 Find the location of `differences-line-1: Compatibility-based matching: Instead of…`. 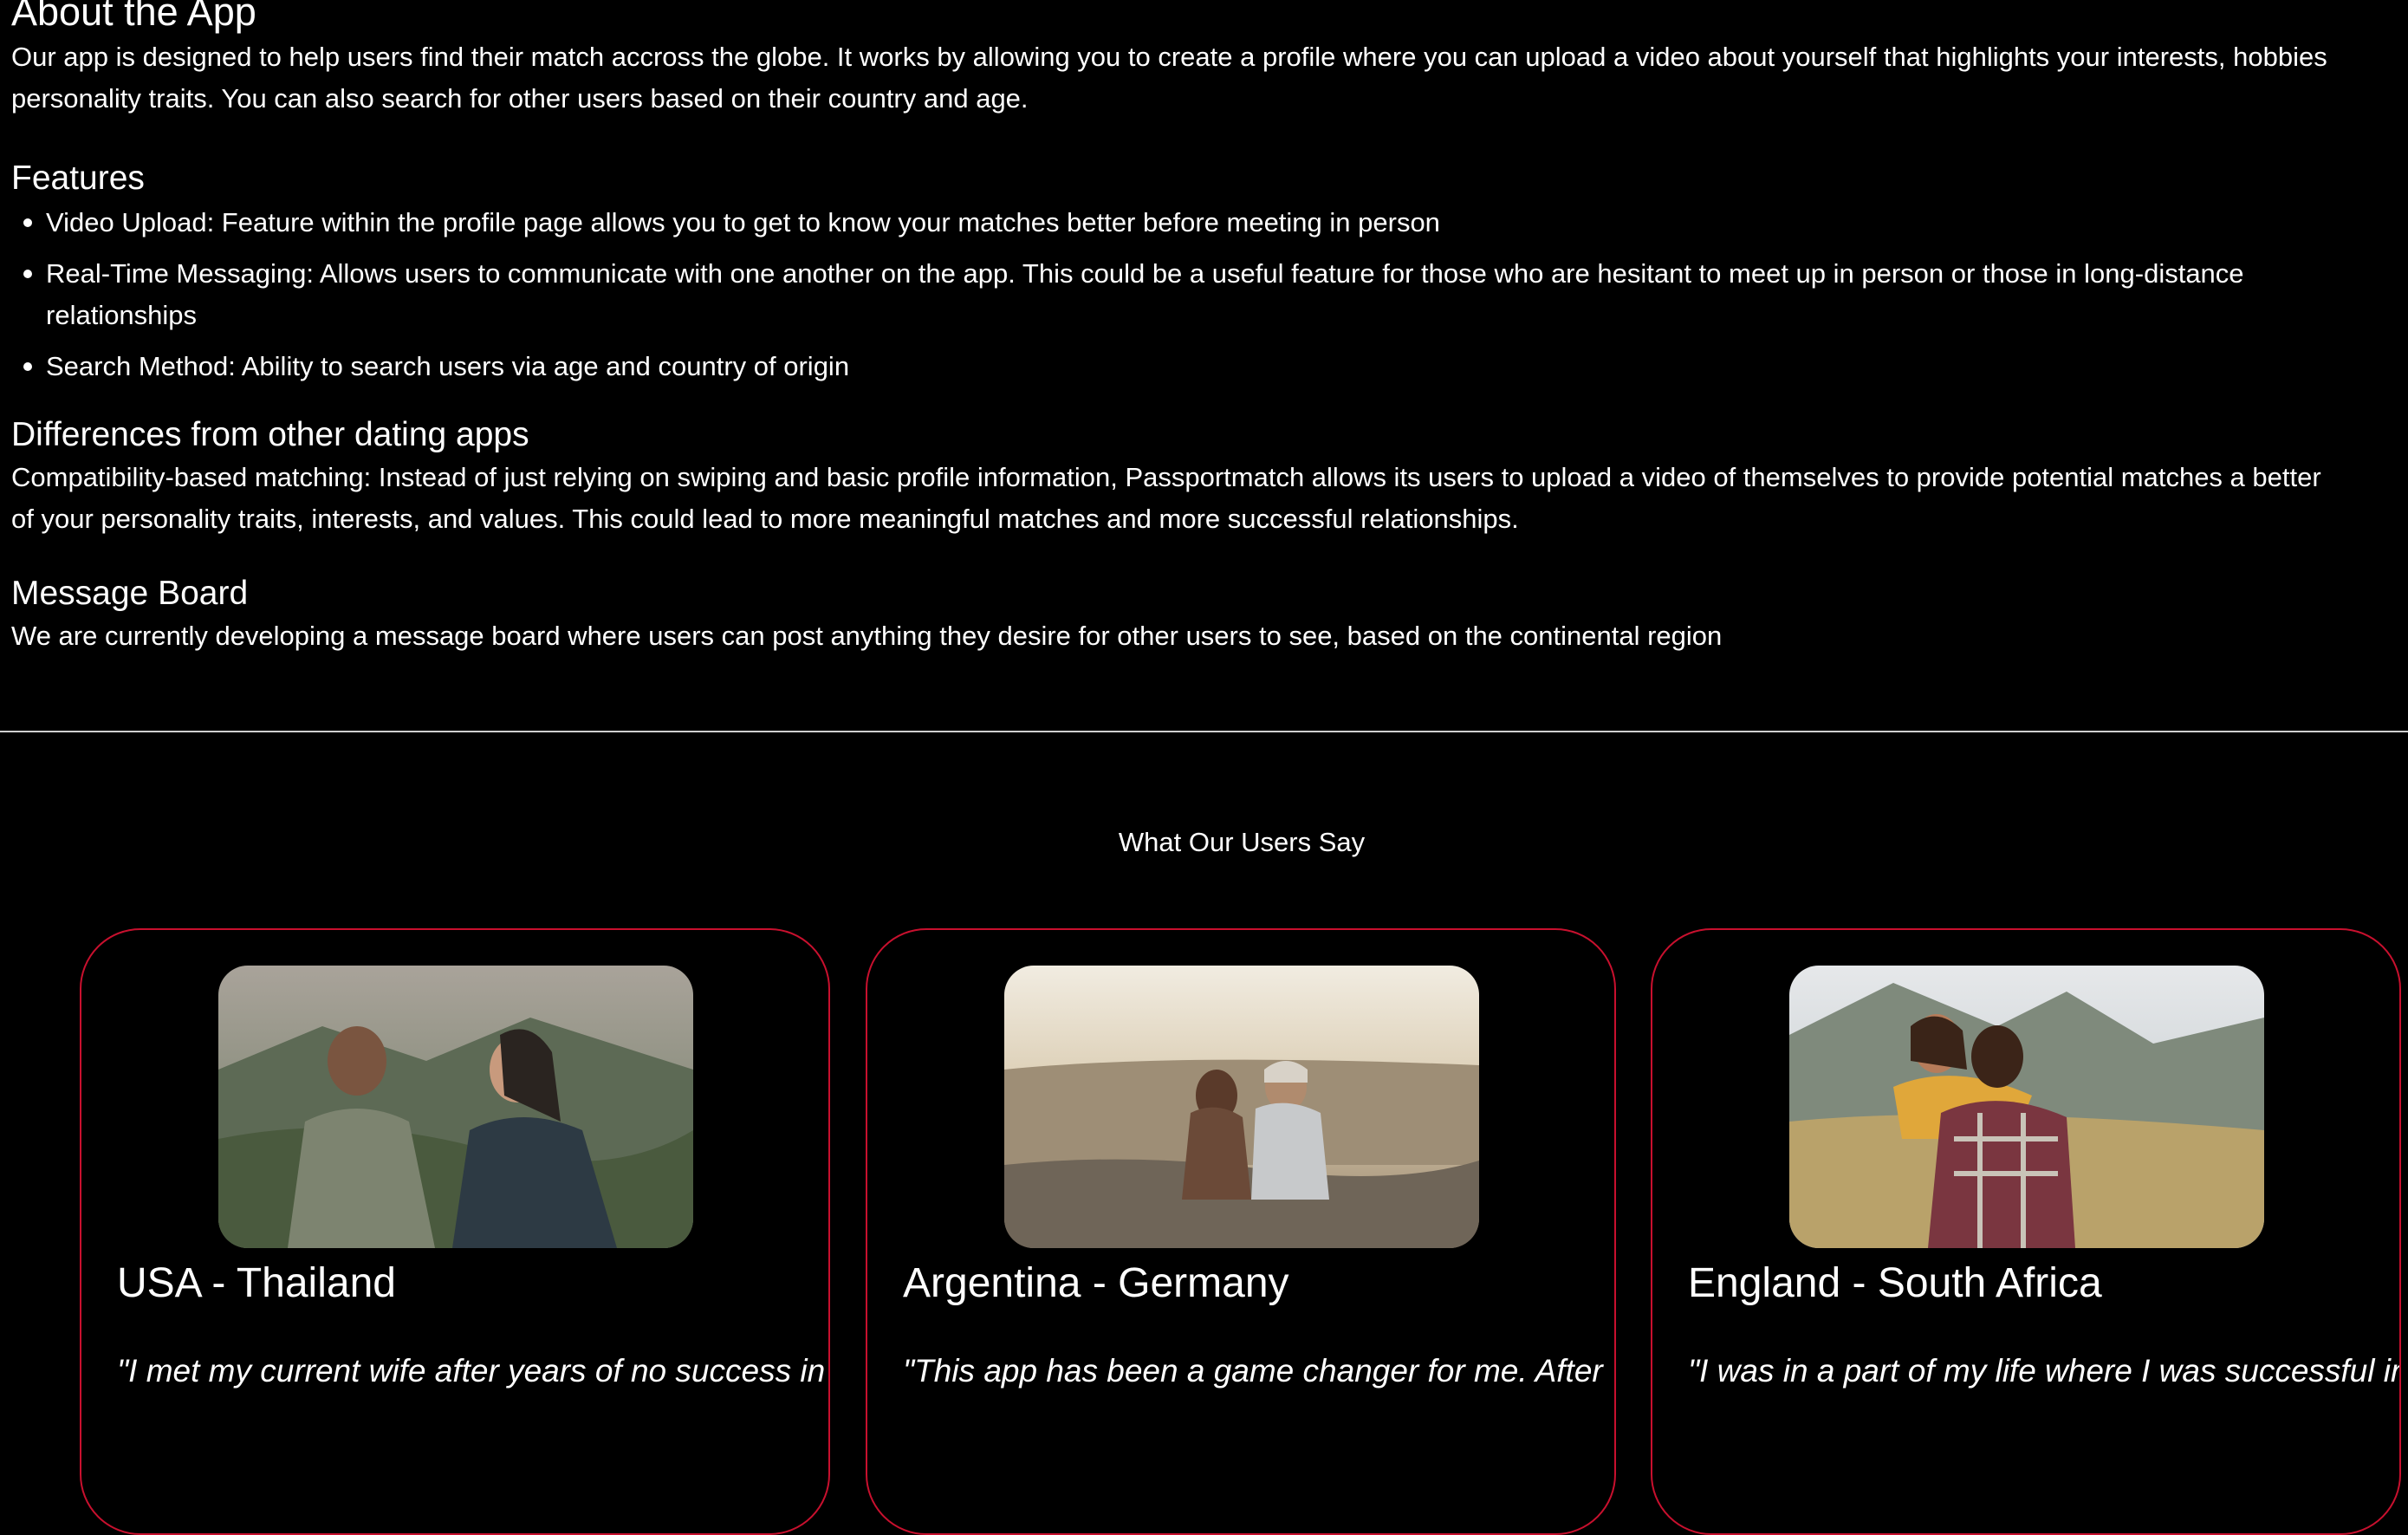

differences-line-1: Compatibility-based matching: Instead of… is located at coordinates (1166, 477).